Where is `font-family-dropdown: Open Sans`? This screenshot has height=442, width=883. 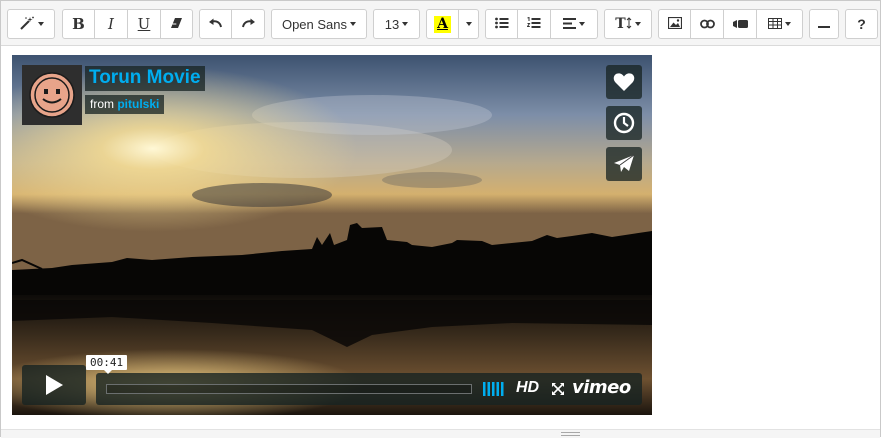
font-family-dropdown: Open Sans is located at coordinates (319, 24).